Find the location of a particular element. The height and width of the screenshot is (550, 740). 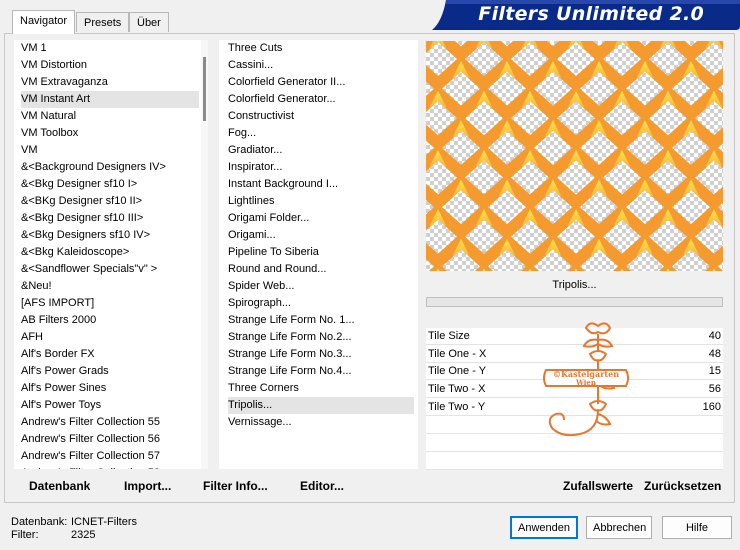

datenbank-button: Datenbank is located at coordinates (59, 486).